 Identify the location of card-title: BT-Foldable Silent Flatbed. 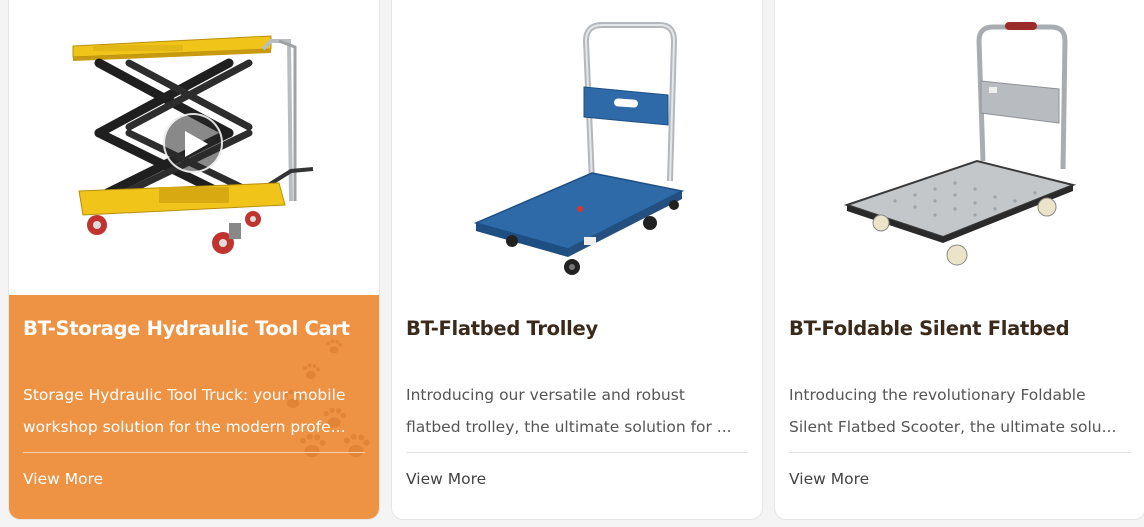
(961, 328).